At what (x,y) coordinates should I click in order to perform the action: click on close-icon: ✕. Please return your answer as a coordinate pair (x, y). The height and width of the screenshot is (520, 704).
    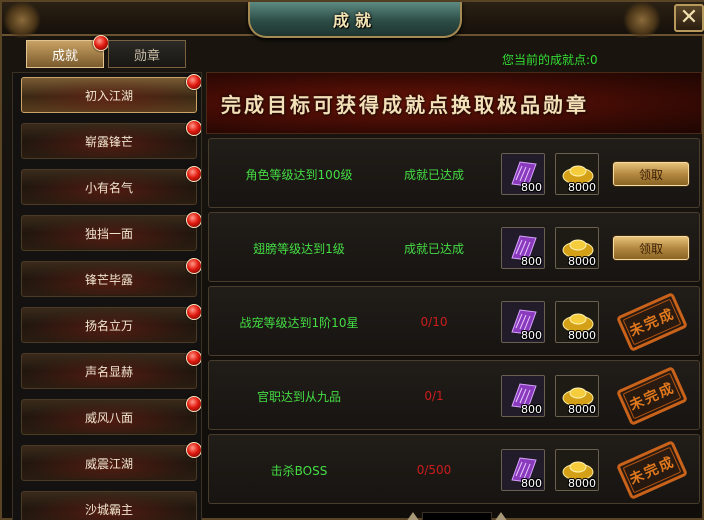
    Looking at the image, I should click on (689, 17).